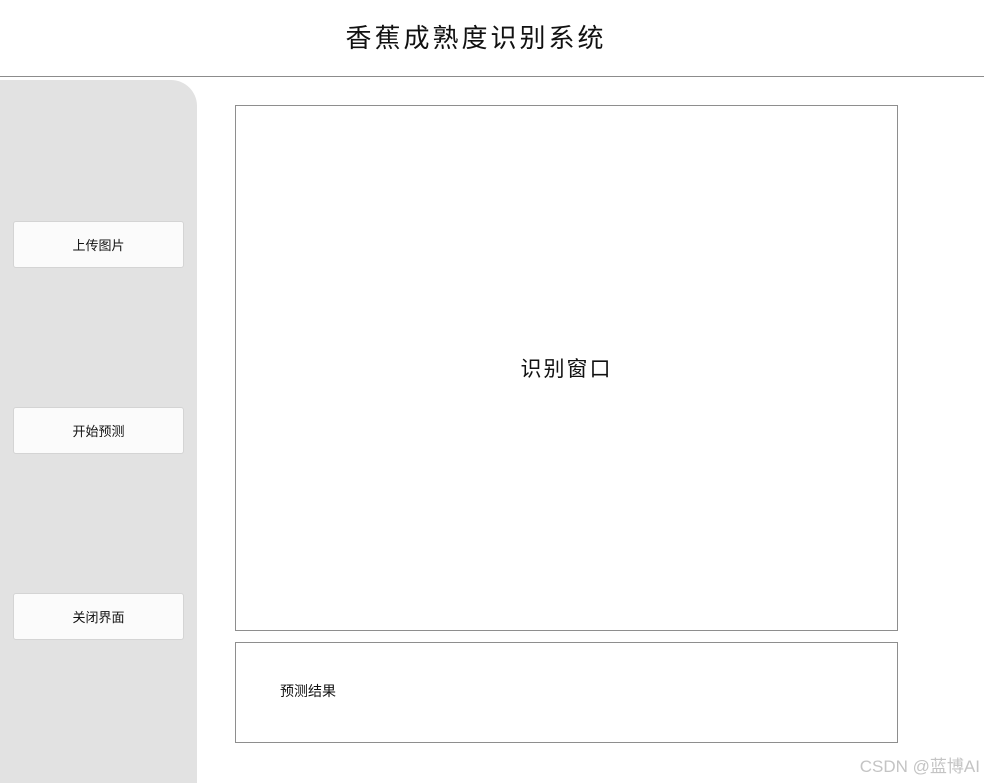 This screenshot has height=783, width=984. Describe the element at coordinates (476, 39) in the screenshot. I see `app-title: 香蕉成熟度识别系统` at that location.